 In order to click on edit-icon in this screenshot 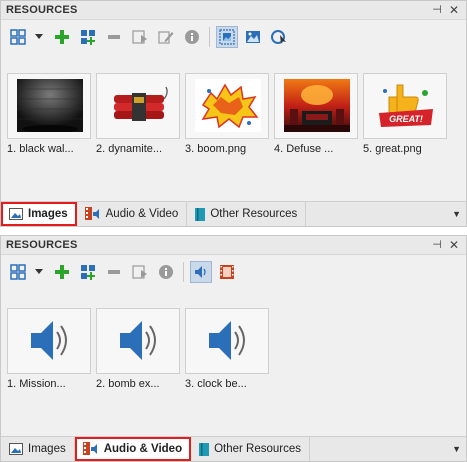, I will do `click(166, 37)`.